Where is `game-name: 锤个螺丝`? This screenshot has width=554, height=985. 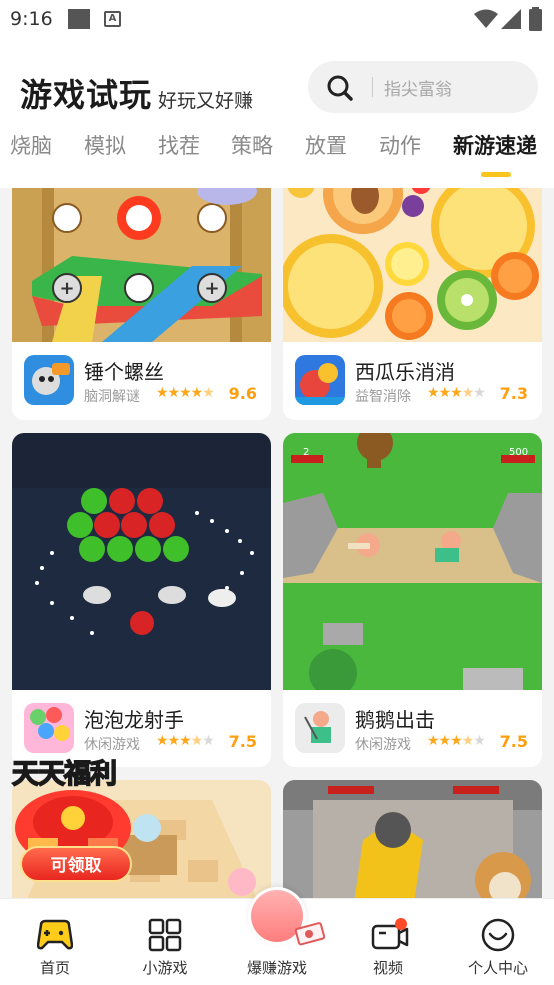
game-name: 锤个螺丝 is located at coordinates (124, 372).